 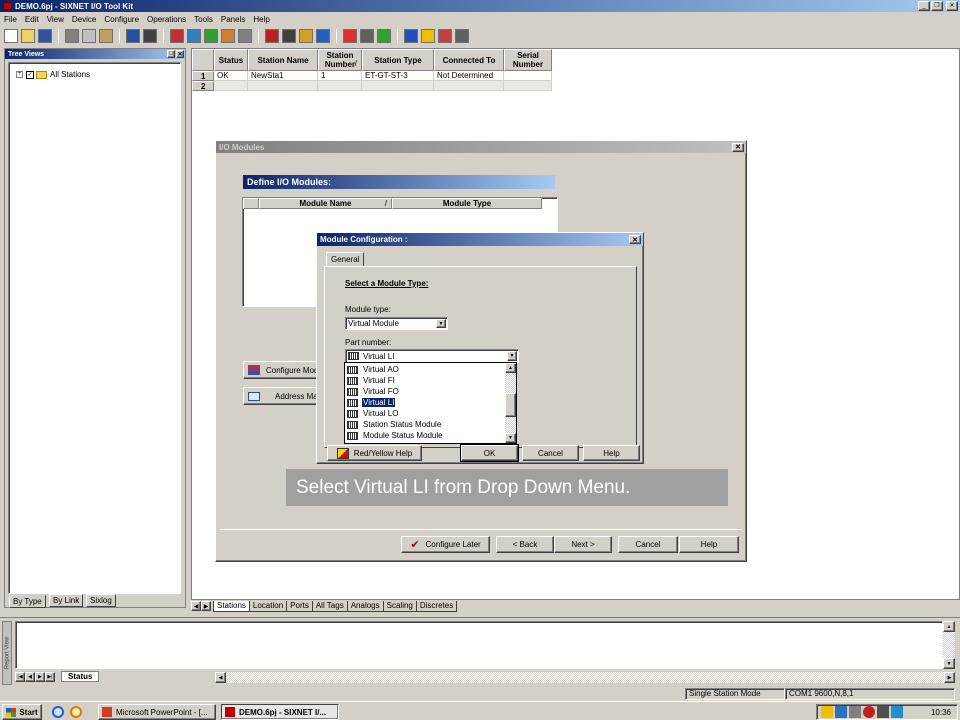 I want to click on dropdown-option: Station Status Module, so click(x=425, y=424).